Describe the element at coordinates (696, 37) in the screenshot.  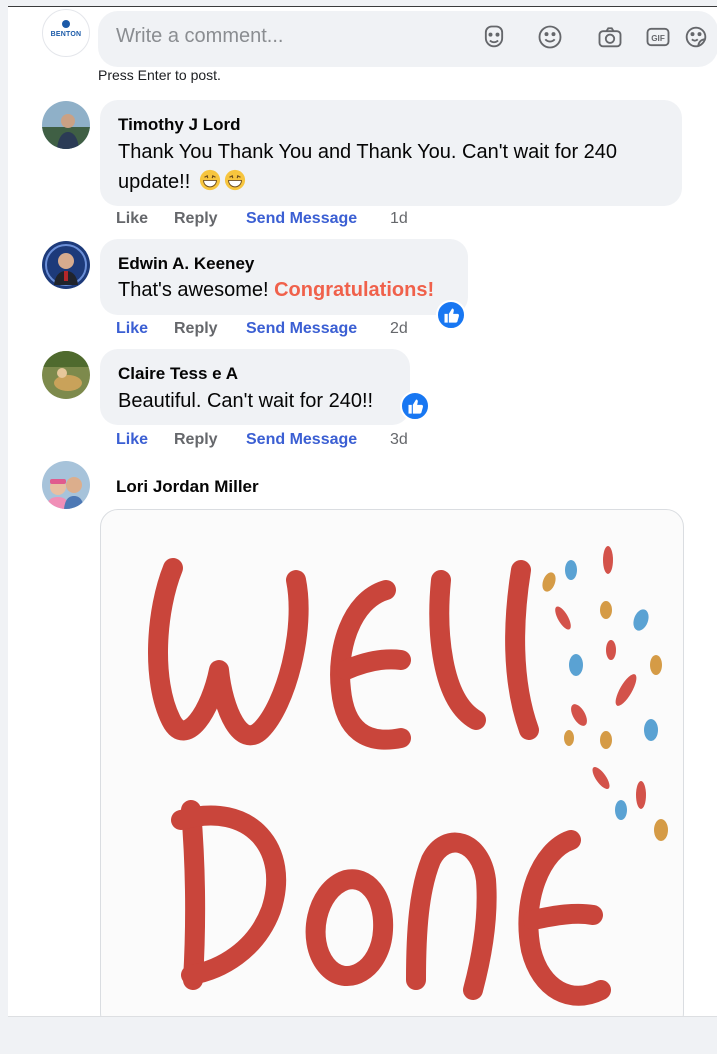
I see `sticker-icon` at that location.